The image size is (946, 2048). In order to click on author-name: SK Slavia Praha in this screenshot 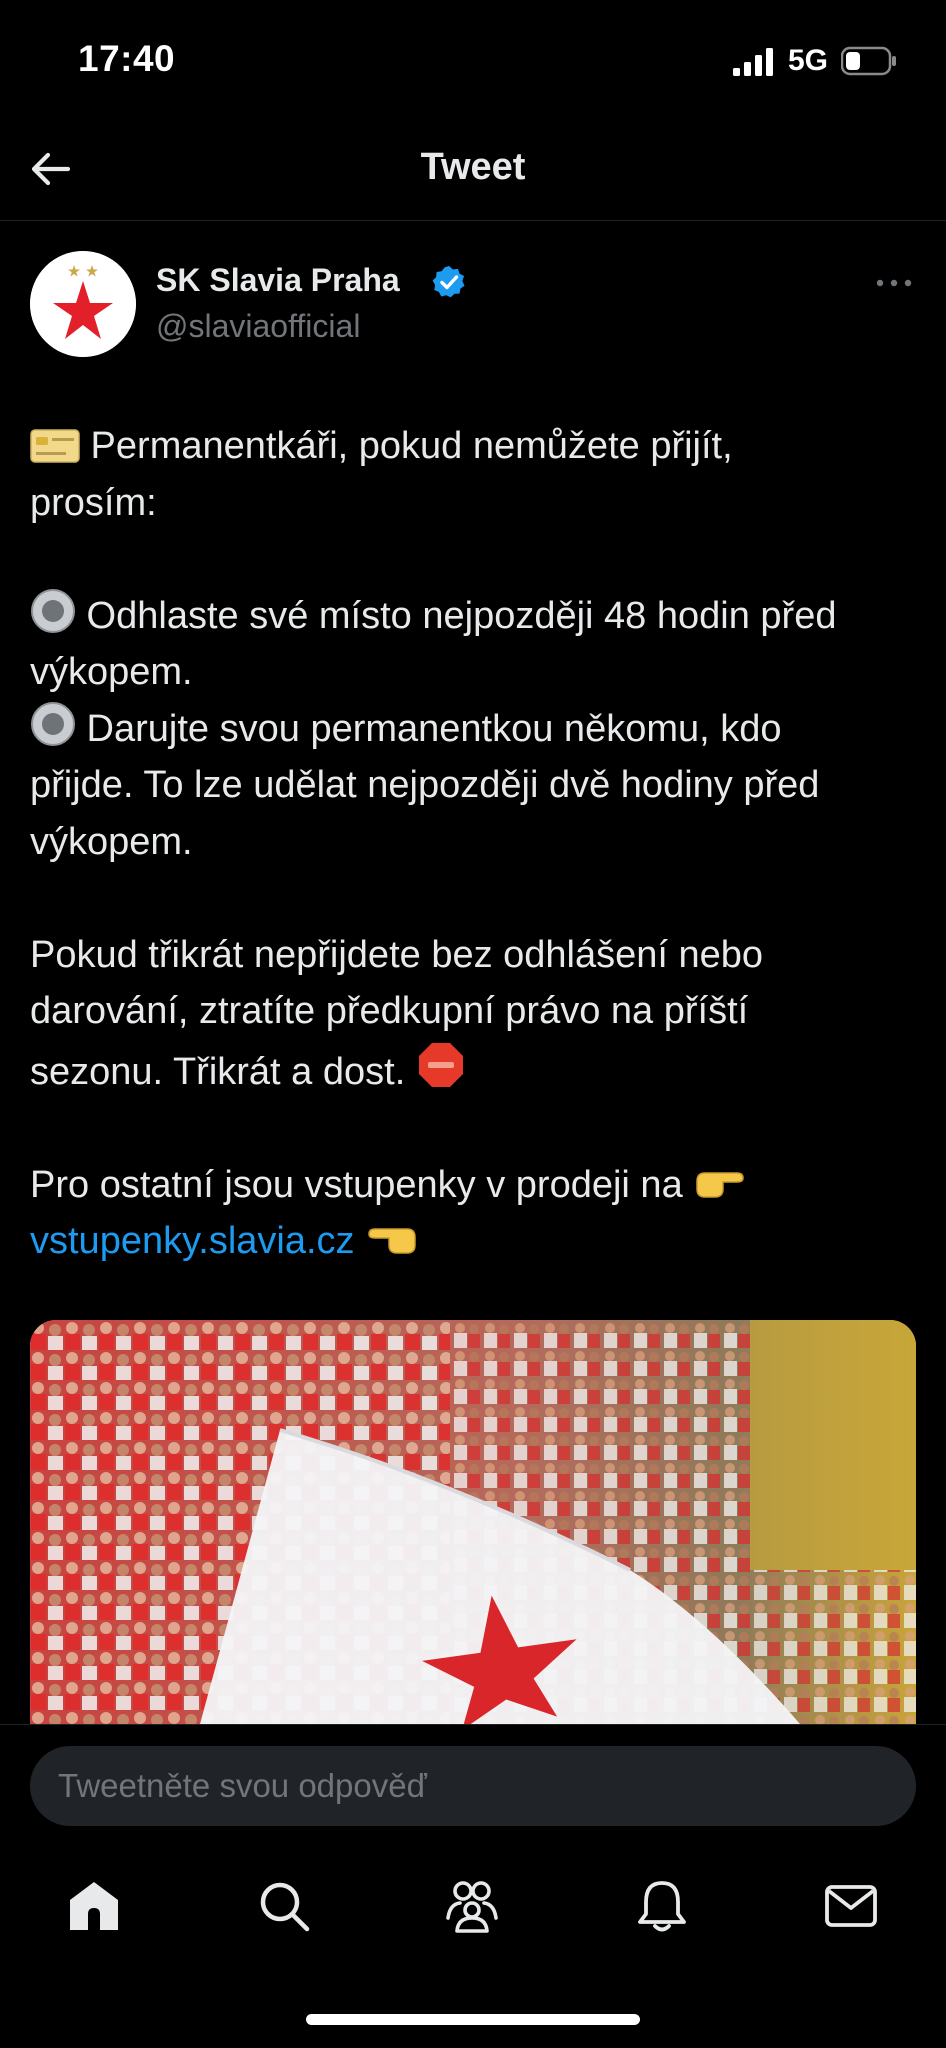, I will do `click(278, 280)`.